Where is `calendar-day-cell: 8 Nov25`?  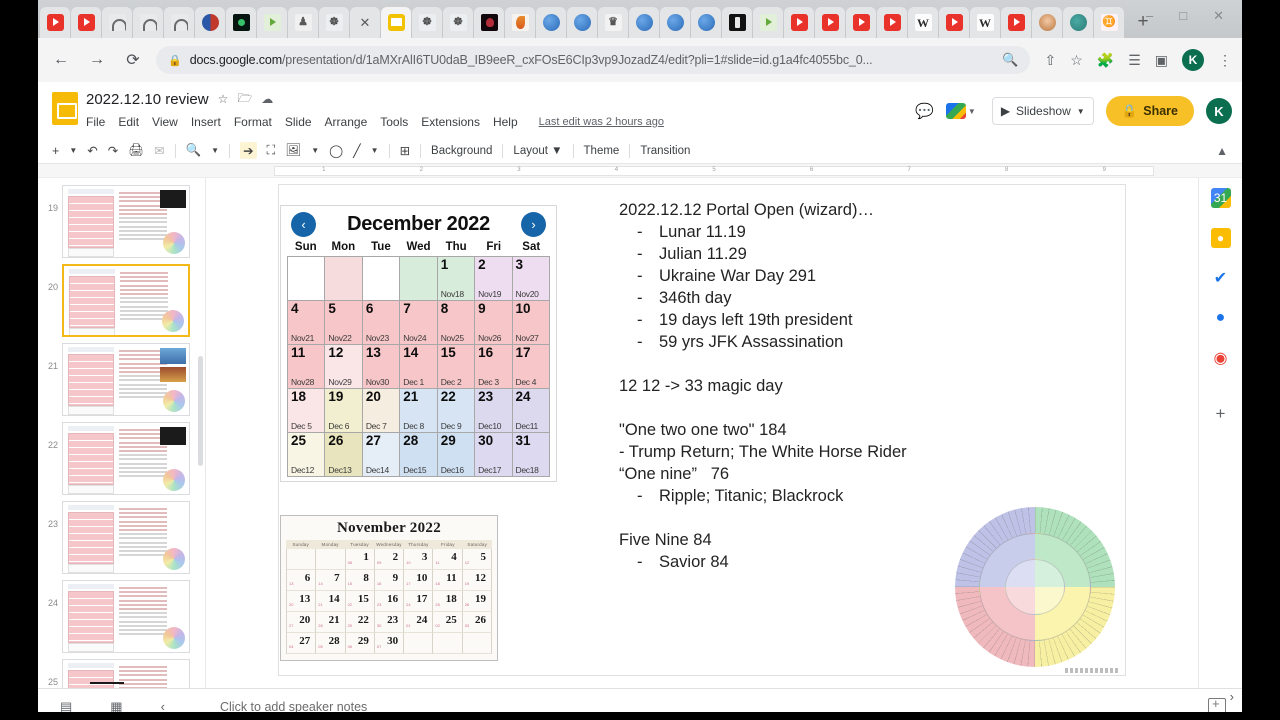 calendar-day-cell: 8 Nov25 is located at coordinates (456, 323).